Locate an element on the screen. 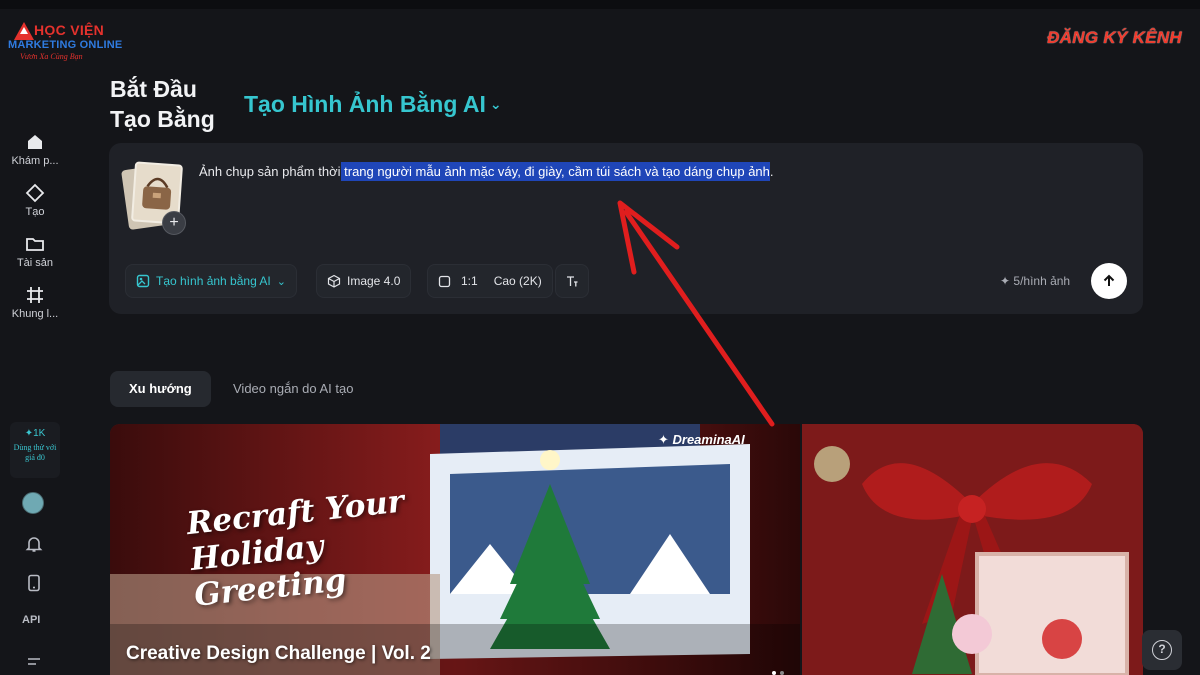  add-reference-button: + is located at coordinates (174, 223).